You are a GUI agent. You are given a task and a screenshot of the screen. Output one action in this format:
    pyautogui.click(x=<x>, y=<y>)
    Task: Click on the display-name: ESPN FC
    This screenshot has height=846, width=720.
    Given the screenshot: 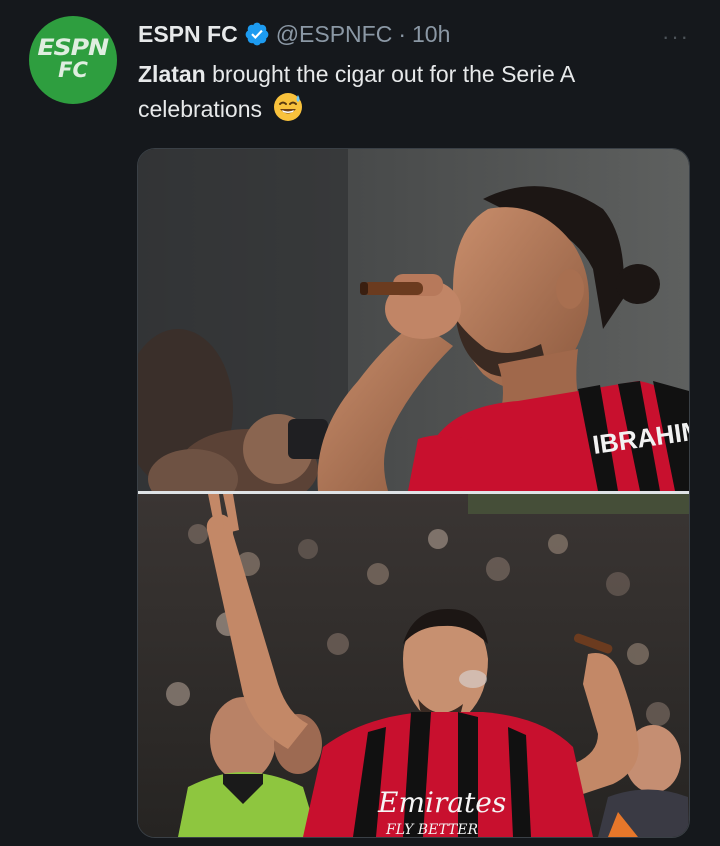 What is the action you would take?
    pyautogui.click(x=188, y=34)
    